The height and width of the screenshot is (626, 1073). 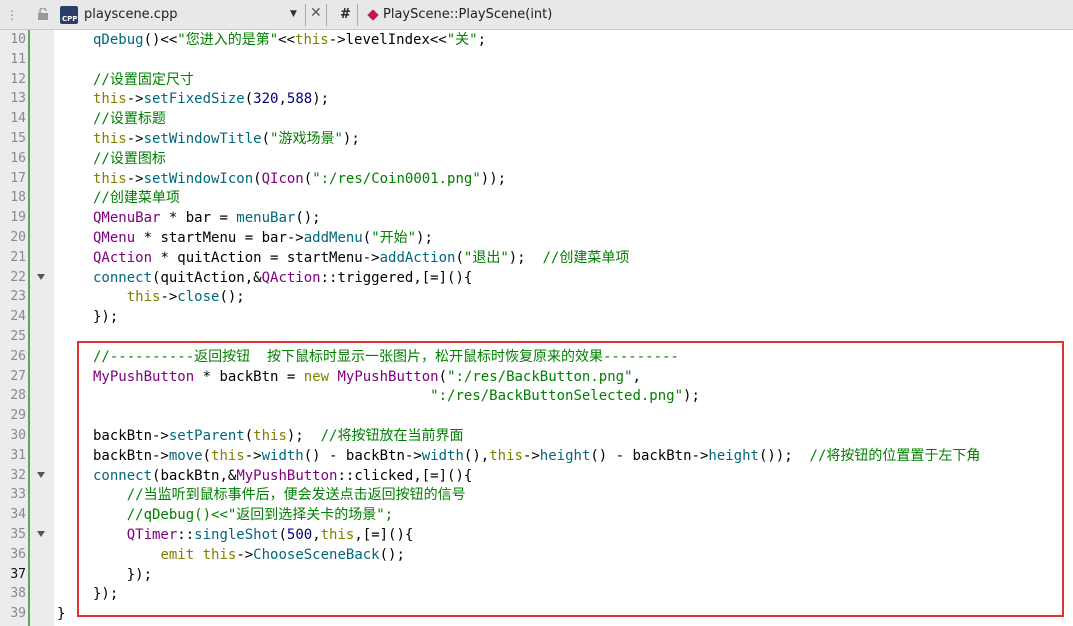 What do you see at coordinates (185, 297) in the screenshot?
I see `code-text: this->close();` at bounding box center [185, 297].